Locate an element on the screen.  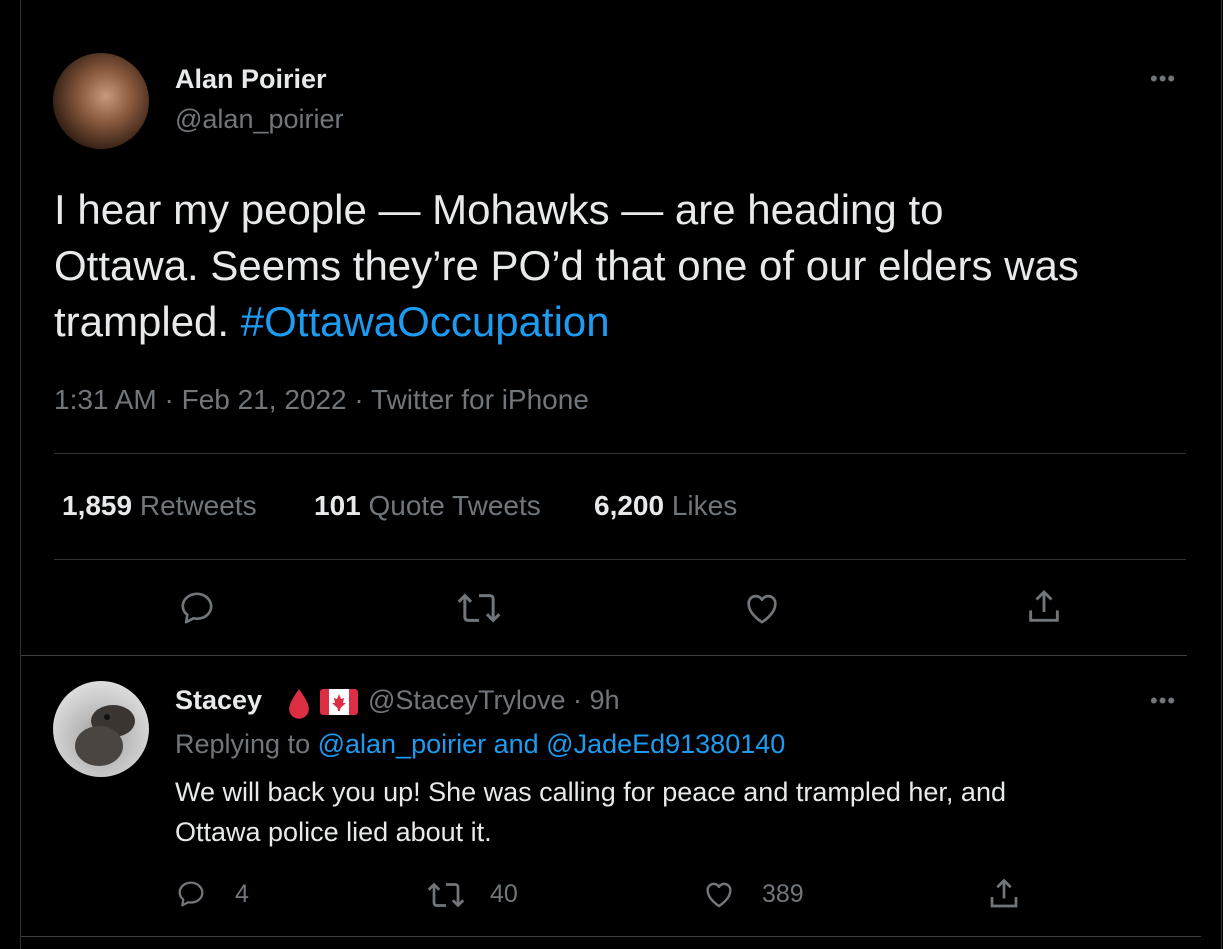
reply-text-line-2: Ottawa police lied about it. is located at coordinates (333, 832).